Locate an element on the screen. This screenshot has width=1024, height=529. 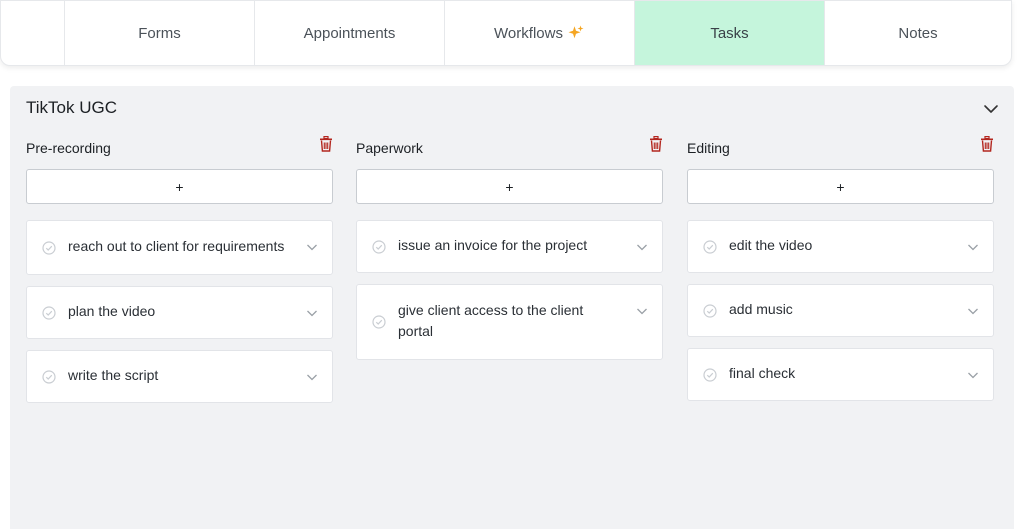
card-list: edit the video add music final check is located at coordinates (840, 310).